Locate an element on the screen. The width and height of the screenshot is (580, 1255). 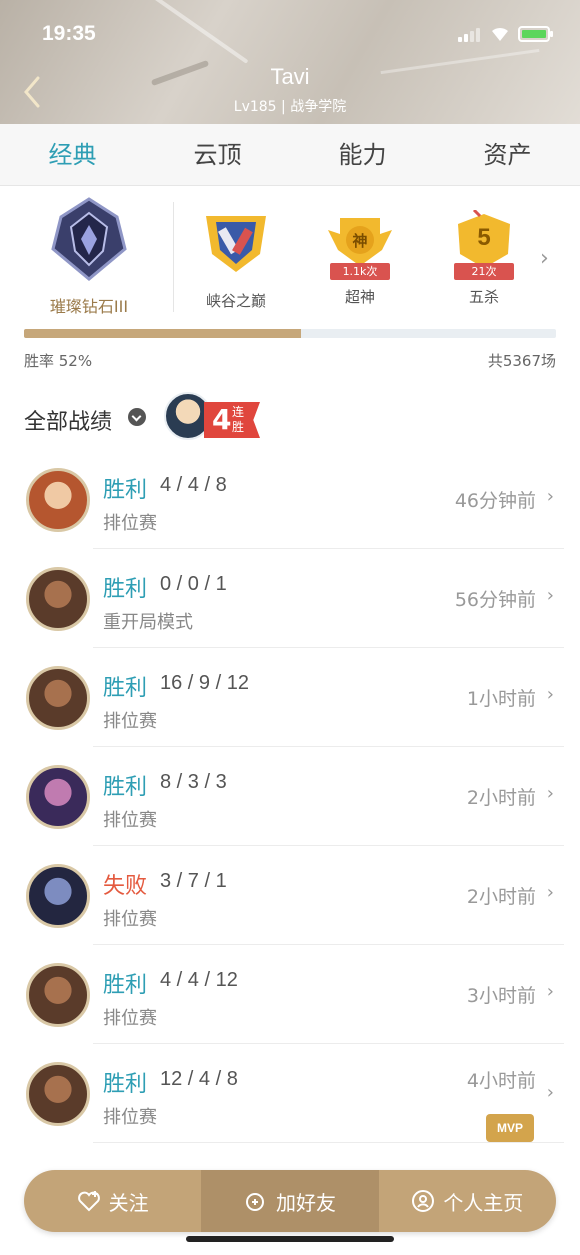
badge-label: 峡谷之巅 is located at coordinates (235, 301).